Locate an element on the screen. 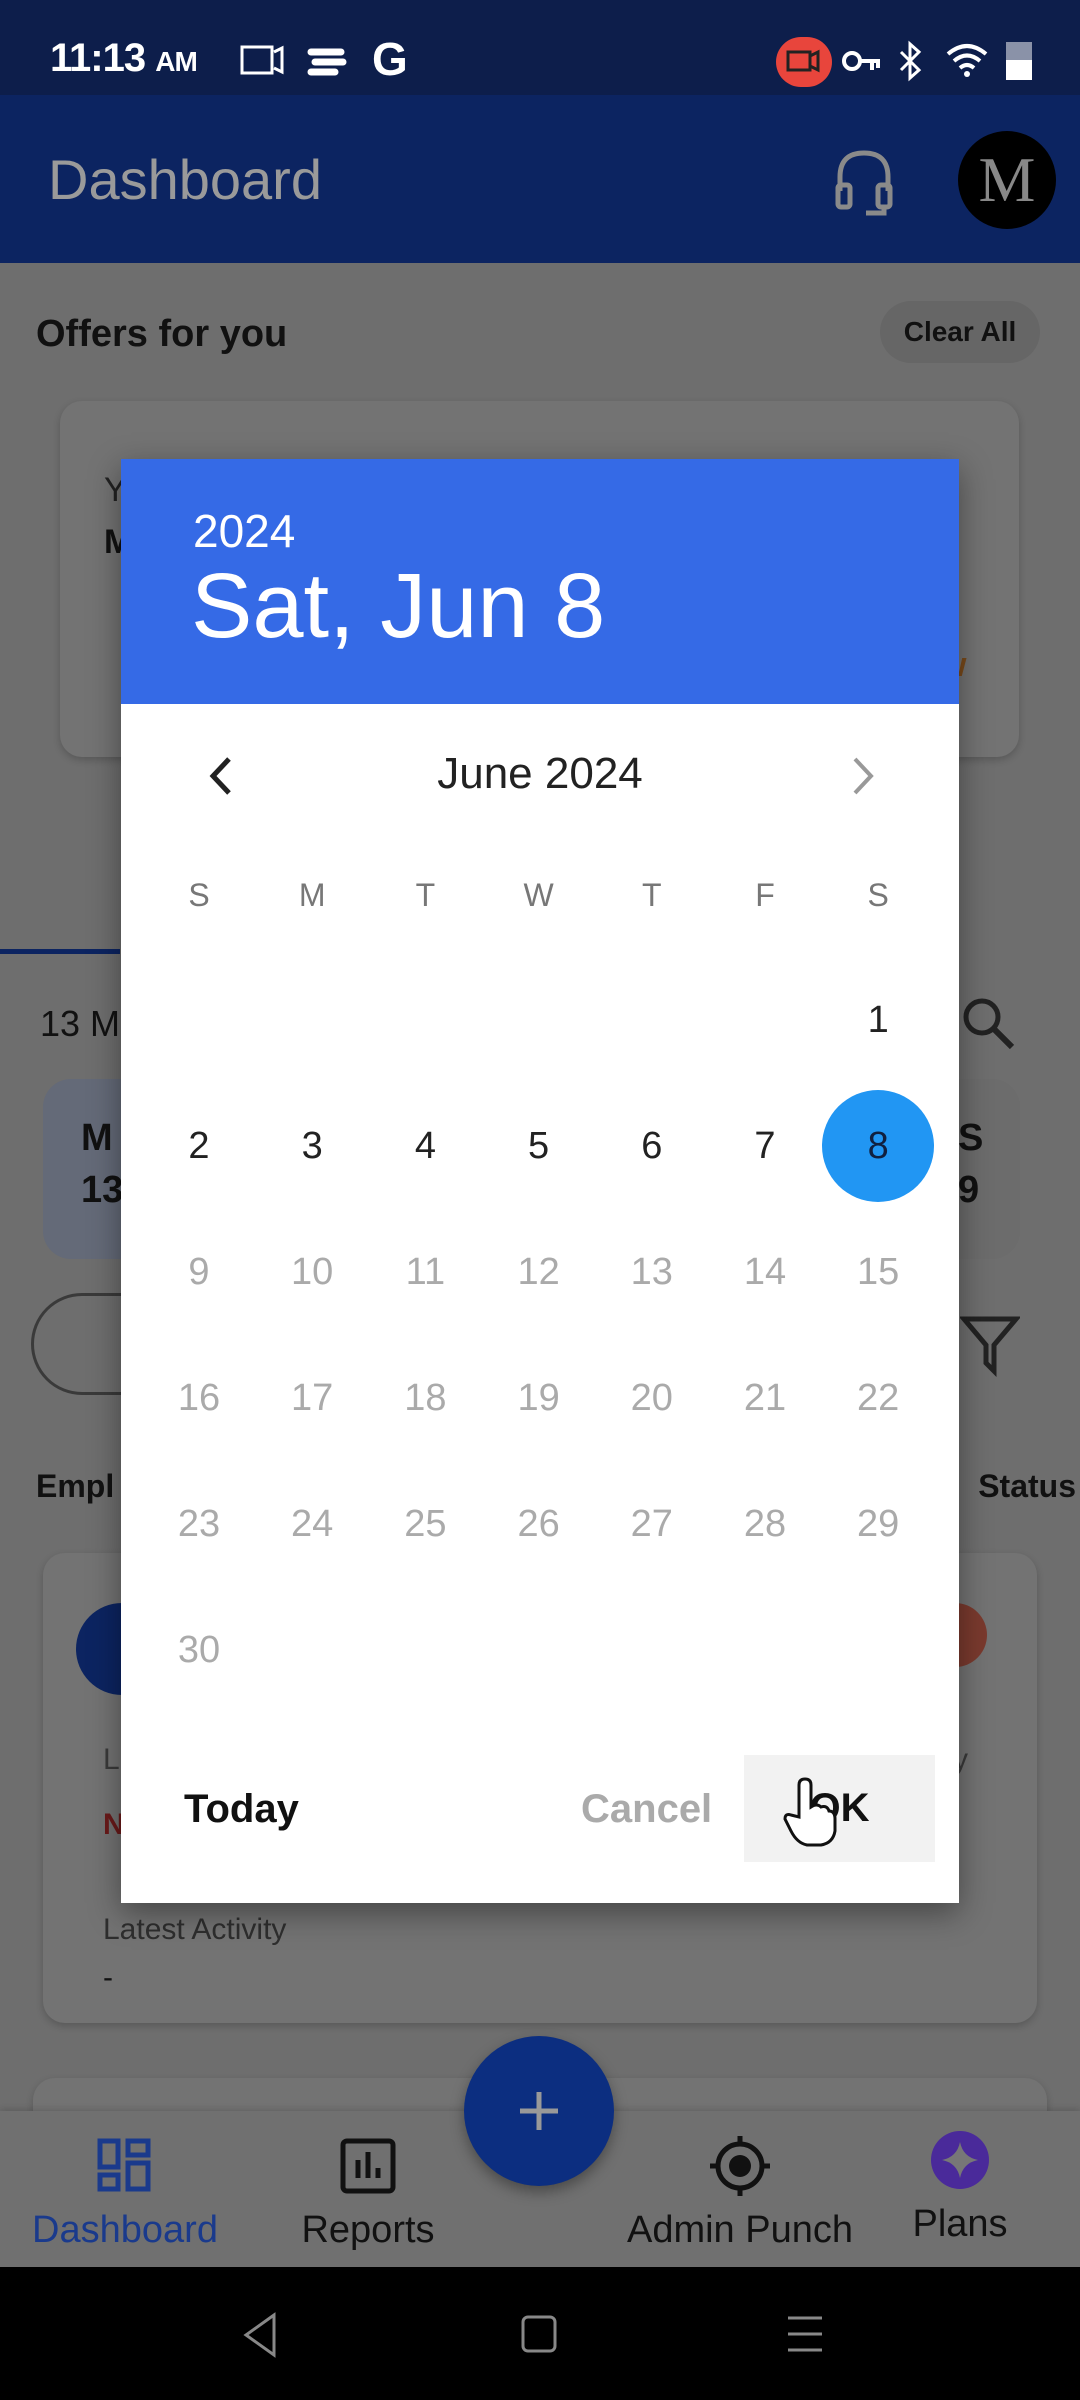  back-icon is located at coordinates (260, 2335).